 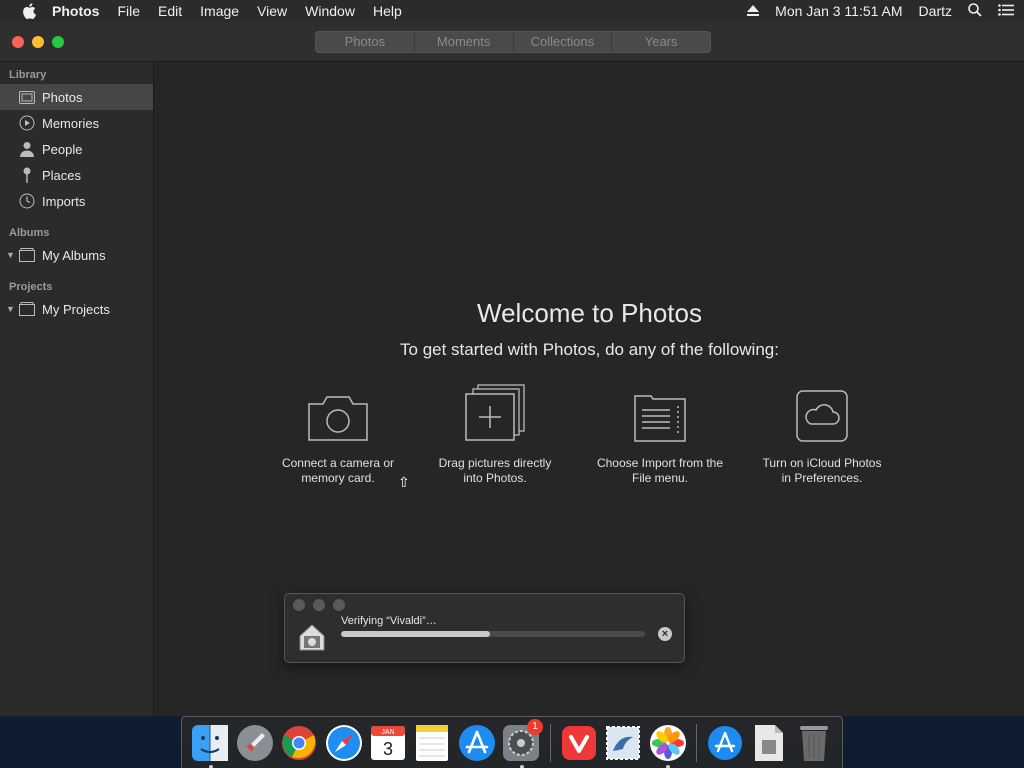 I want to click on sidebar-section-albums: Albums, so click(x=29, y=233).